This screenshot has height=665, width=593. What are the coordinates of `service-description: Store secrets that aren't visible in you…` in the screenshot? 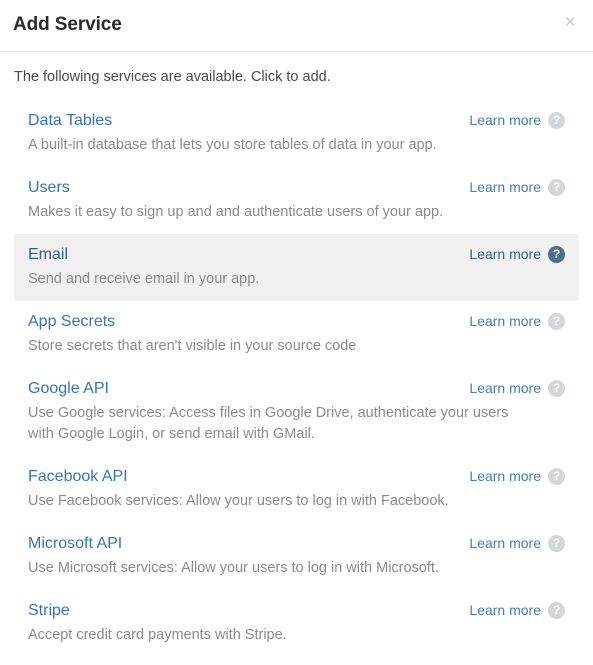 It's located at (192, 346).